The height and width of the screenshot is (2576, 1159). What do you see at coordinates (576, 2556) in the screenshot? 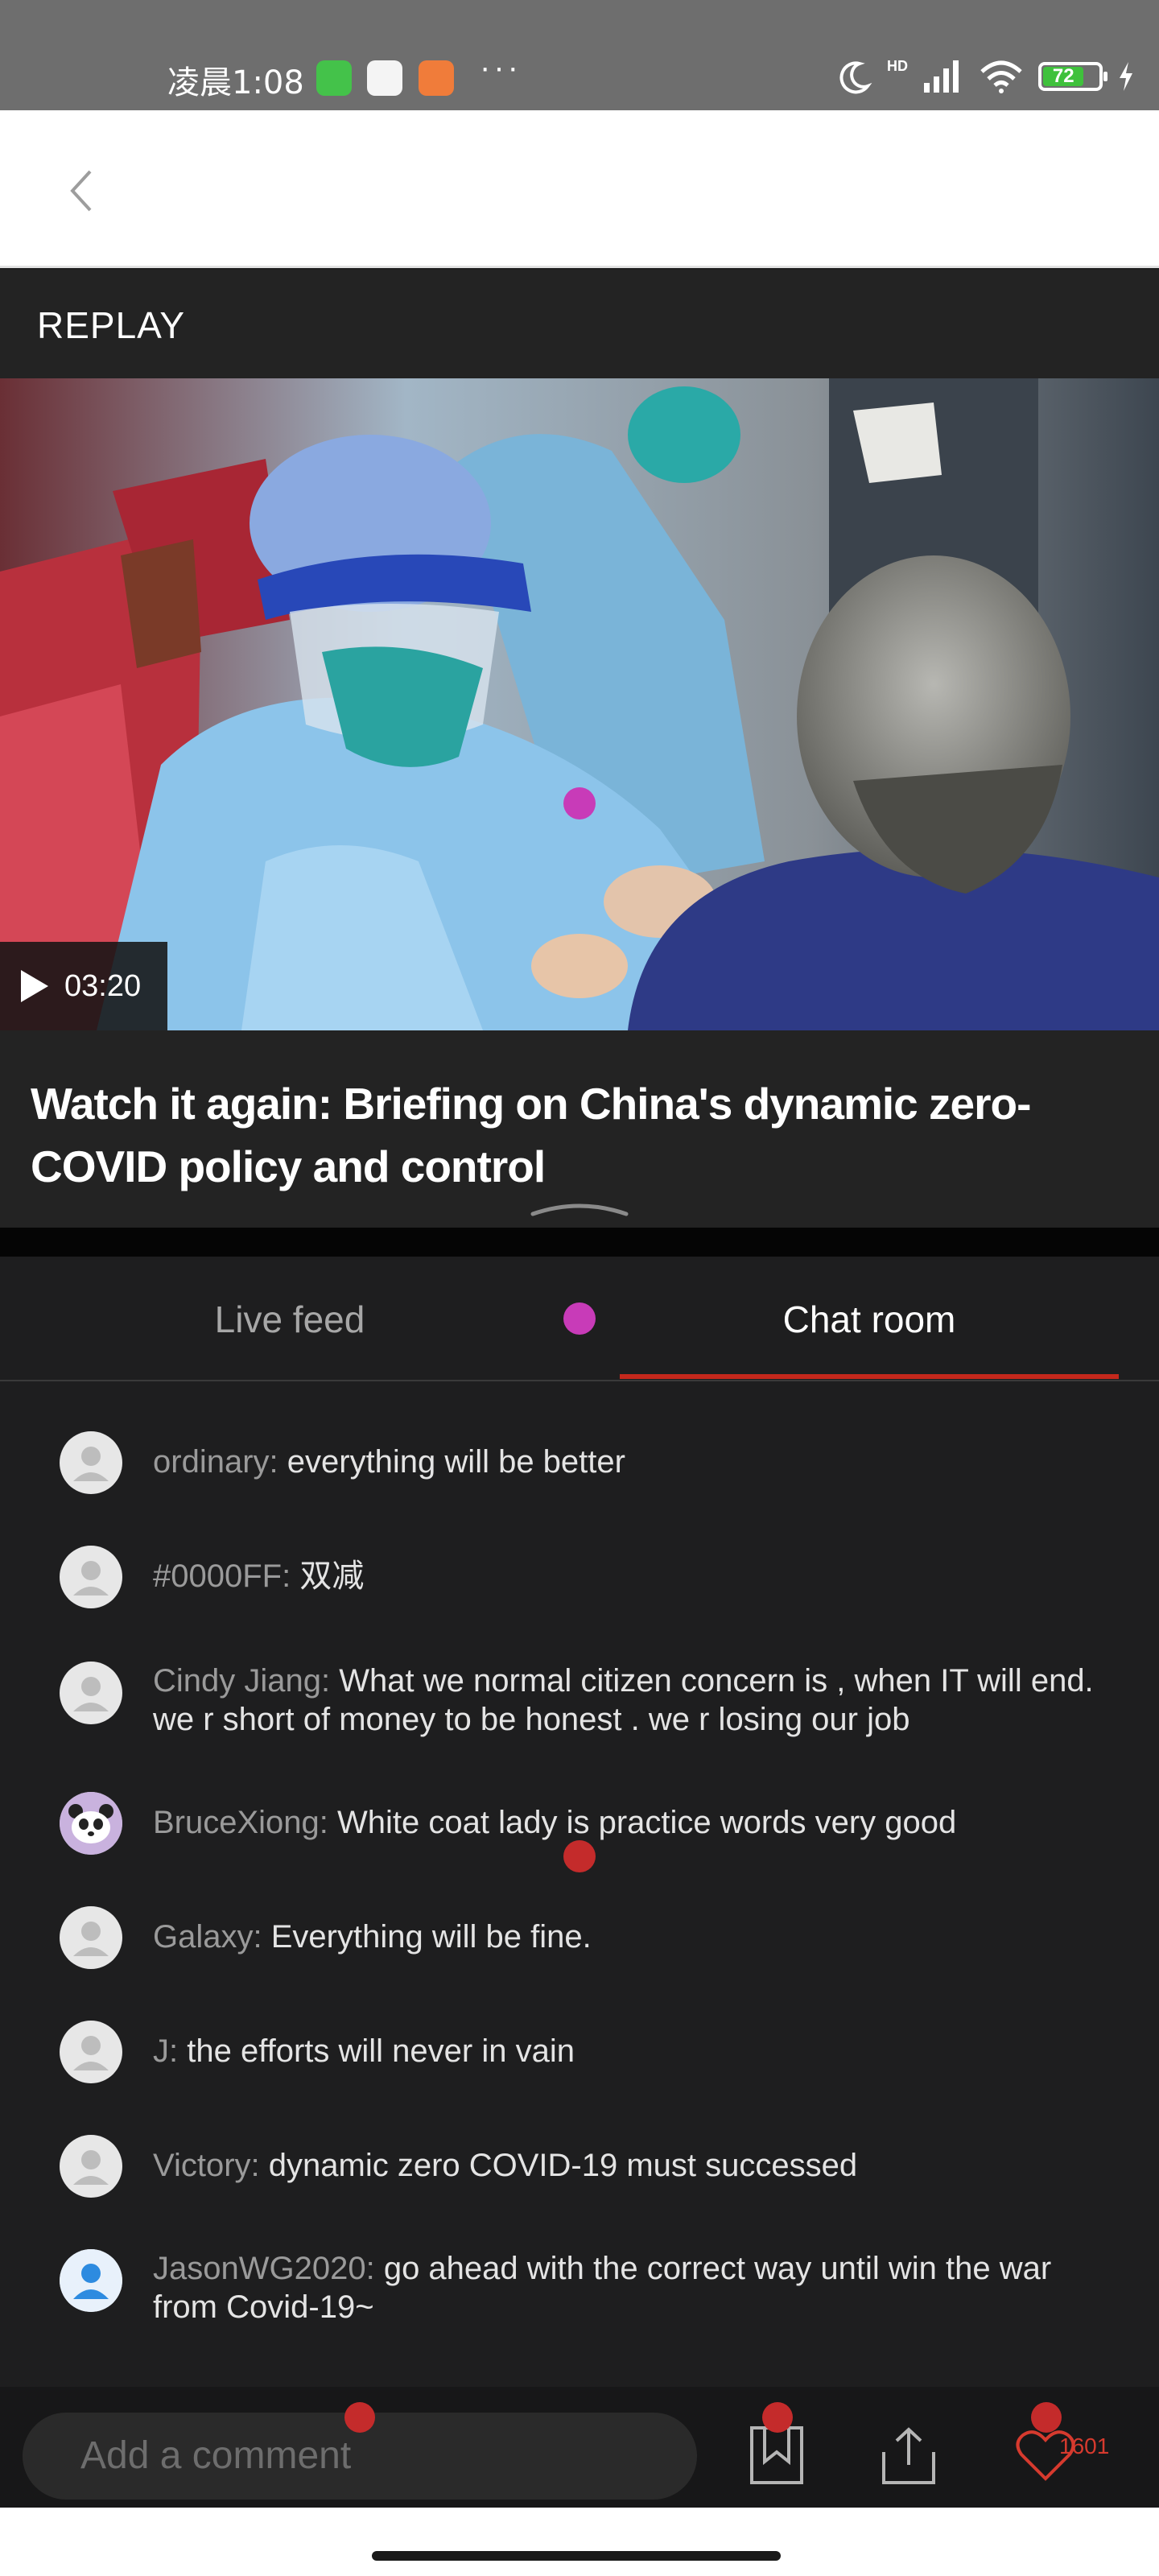
I see `home-indicator` at bounding box center [576, 2556].